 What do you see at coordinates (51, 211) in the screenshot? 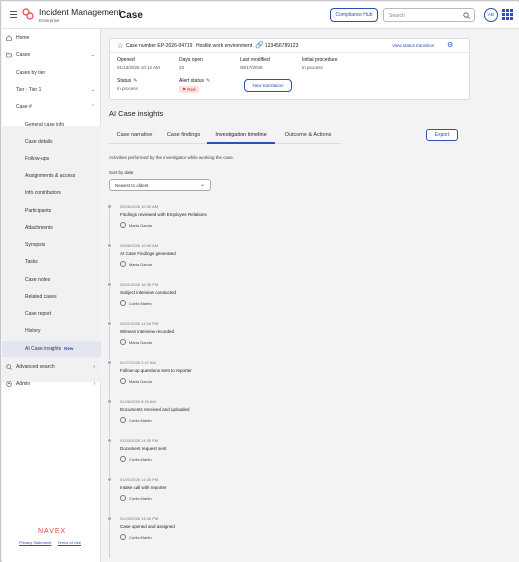
I see `sidebar-item-participants: Participants` at bounding box center [51, 211].